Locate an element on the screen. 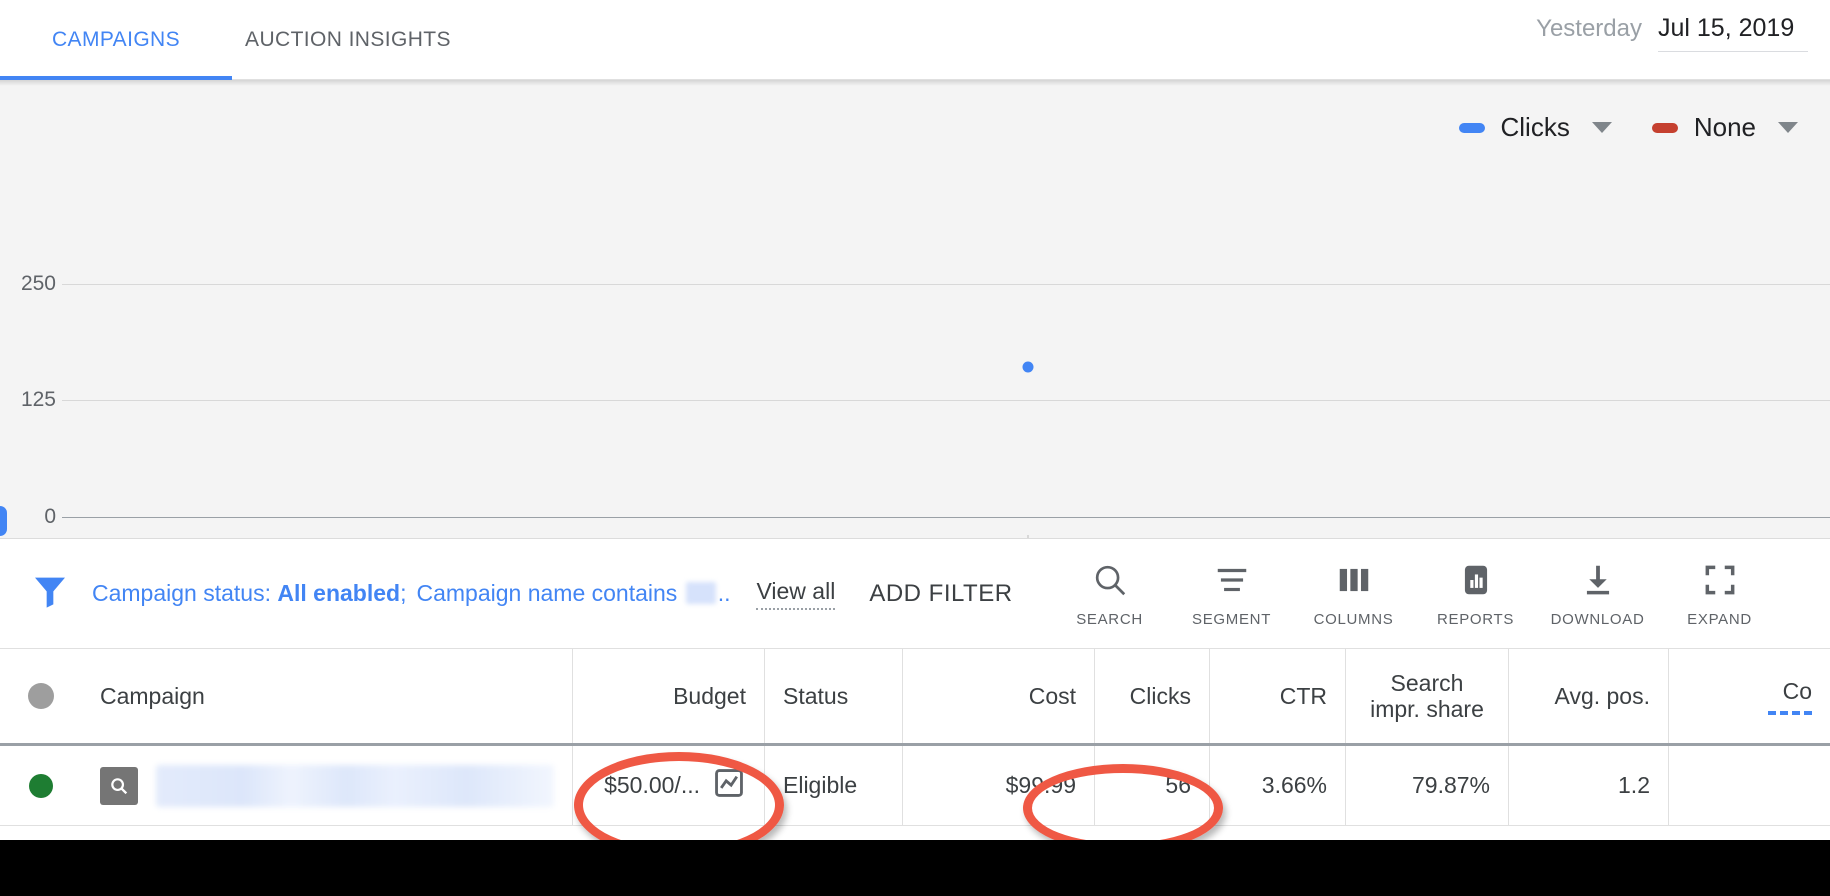 Image resolution: width=1830 pixels, height=896 pixels. date-range-label: Yesterday is located at coordinates (1589, 28).